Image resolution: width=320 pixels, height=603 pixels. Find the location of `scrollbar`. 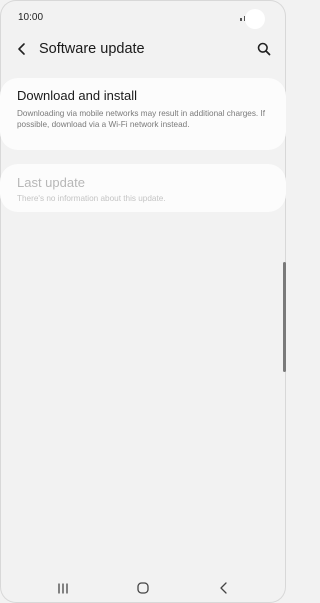

scrollbar is located at coordinates (284, 317).